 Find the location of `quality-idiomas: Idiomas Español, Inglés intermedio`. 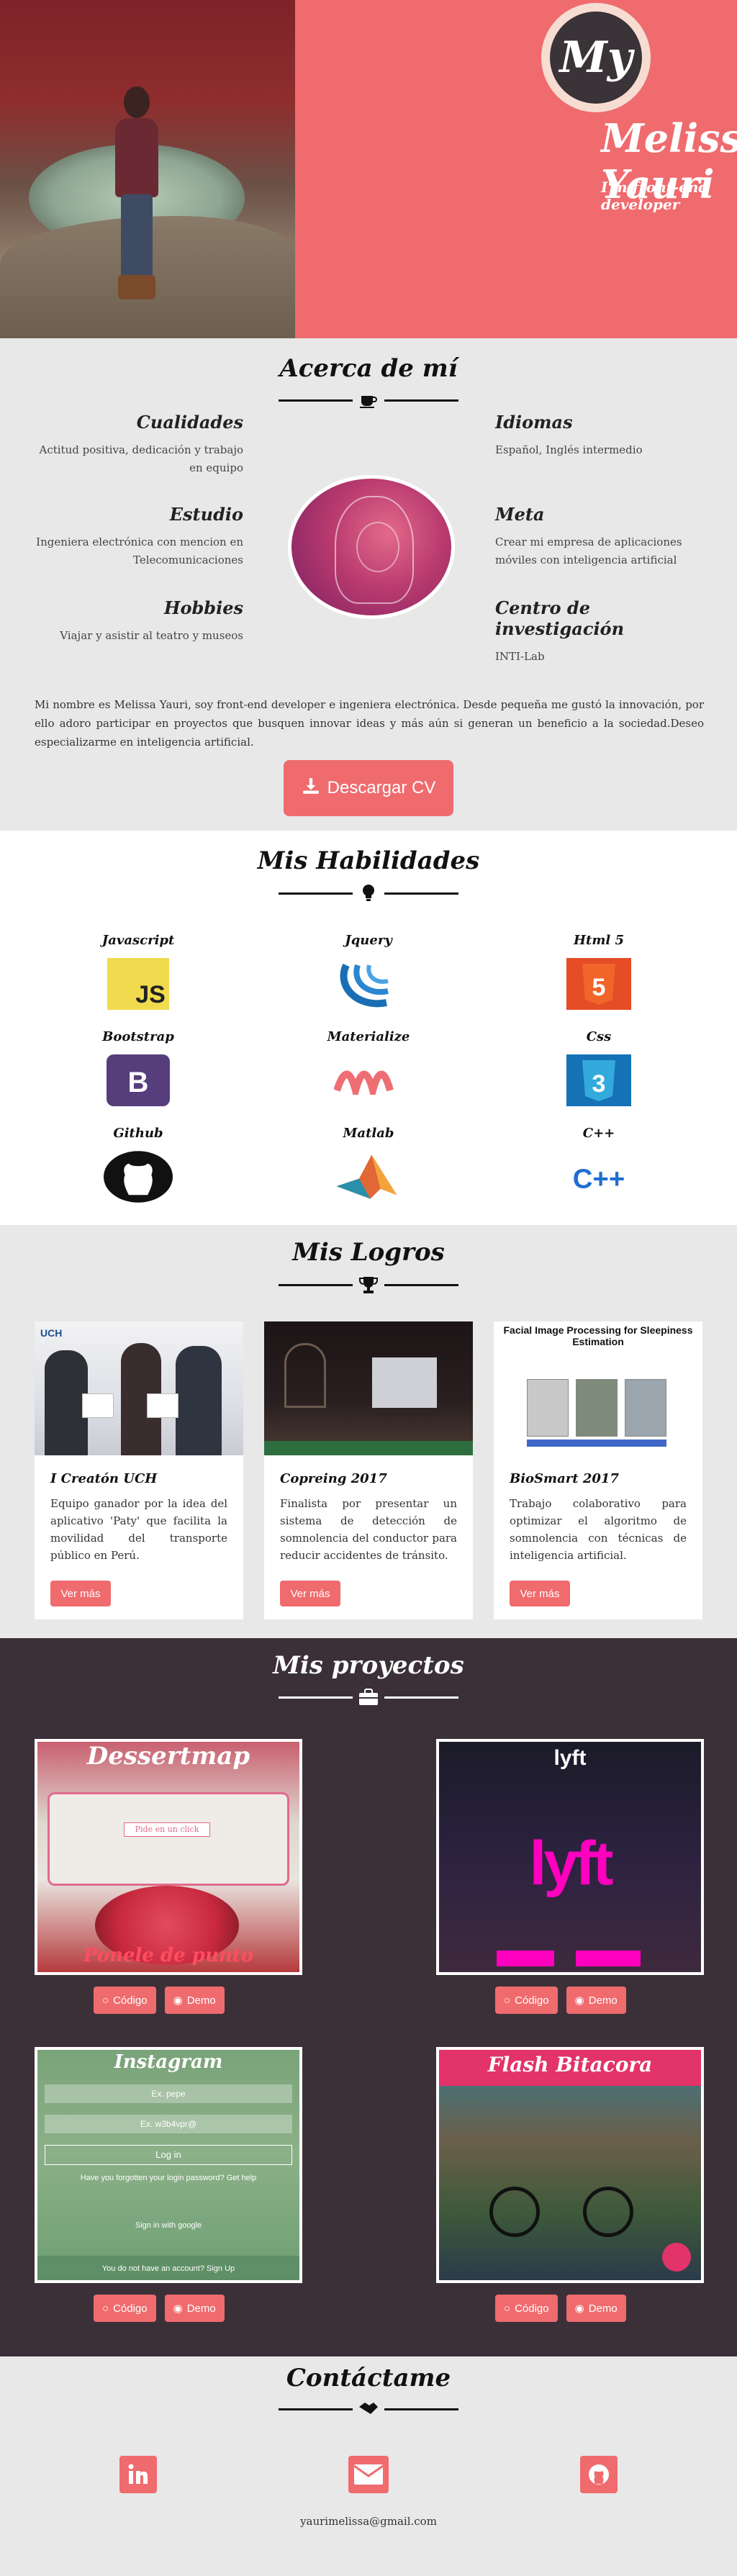

quality-idiomas: Idiomas Español, Inglés intermedio is located at coordinates (569, 434).